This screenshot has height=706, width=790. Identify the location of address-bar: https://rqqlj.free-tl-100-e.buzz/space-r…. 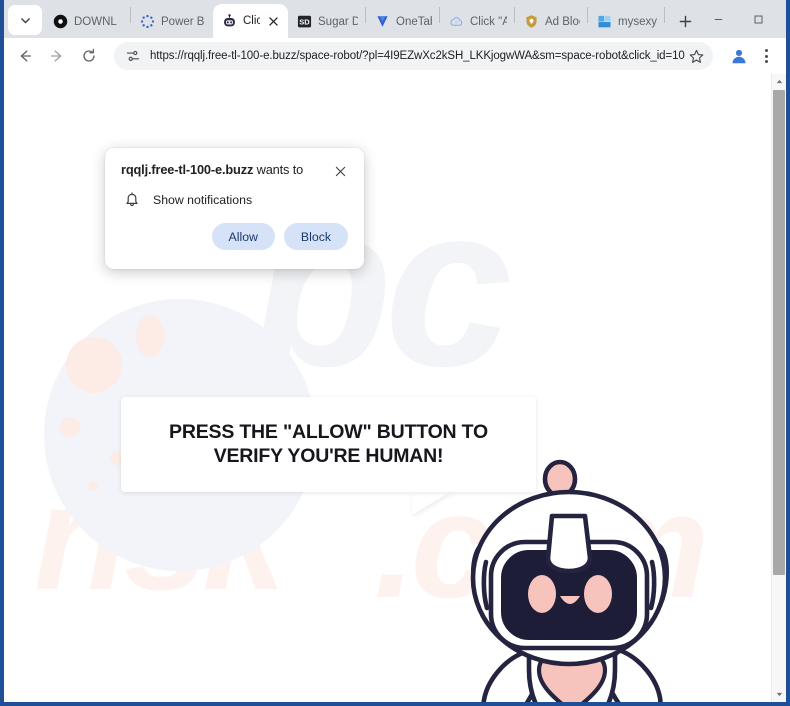
(413, 56).